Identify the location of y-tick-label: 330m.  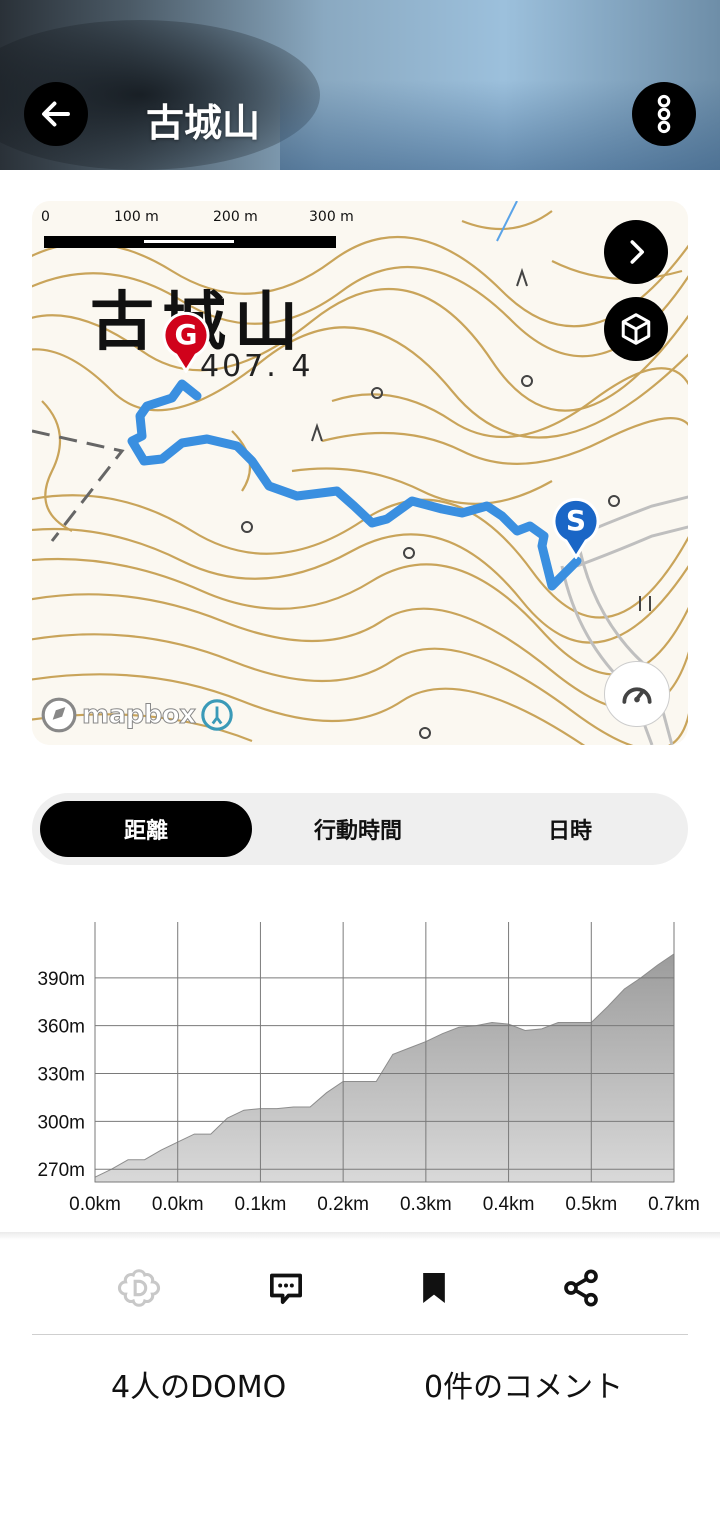
(61, 1075).